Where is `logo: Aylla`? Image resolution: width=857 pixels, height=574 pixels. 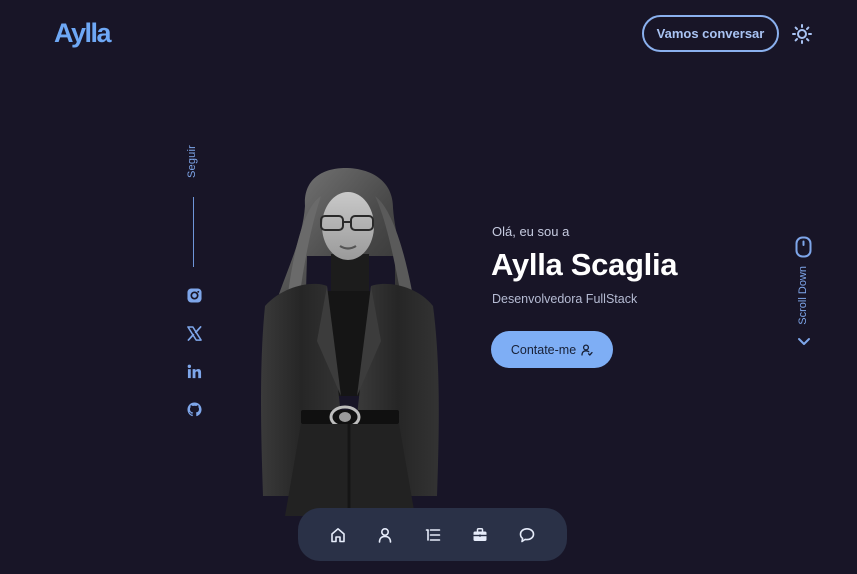
logo: Aylla is located at coordinates (83, 33).